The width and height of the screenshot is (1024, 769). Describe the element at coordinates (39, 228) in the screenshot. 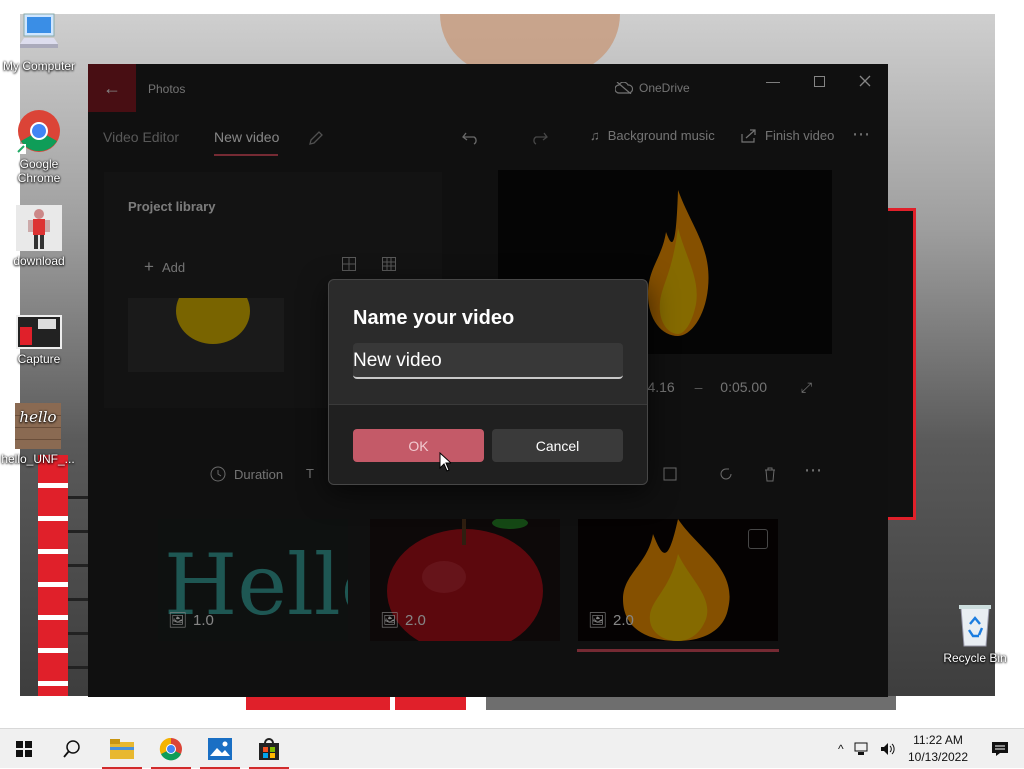

I see `image-thumbnail-icon` at that location.